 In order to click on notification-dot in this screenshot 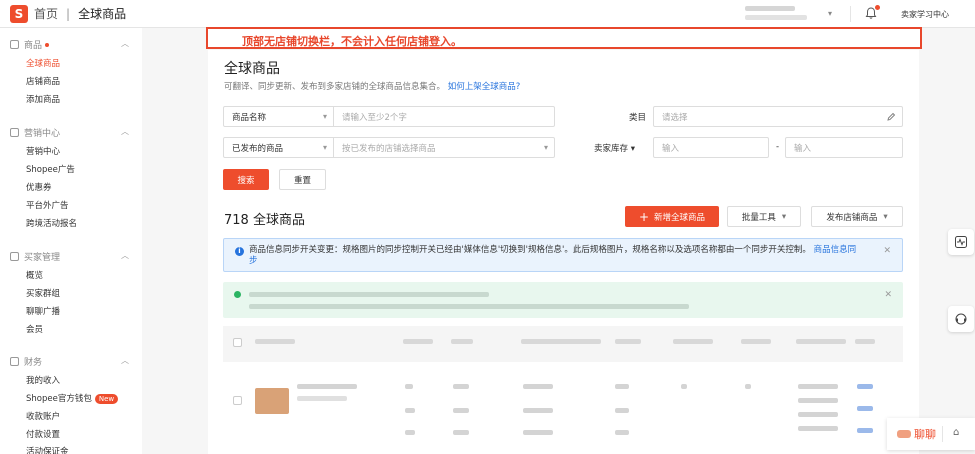, I will do `click(877, 7)`.